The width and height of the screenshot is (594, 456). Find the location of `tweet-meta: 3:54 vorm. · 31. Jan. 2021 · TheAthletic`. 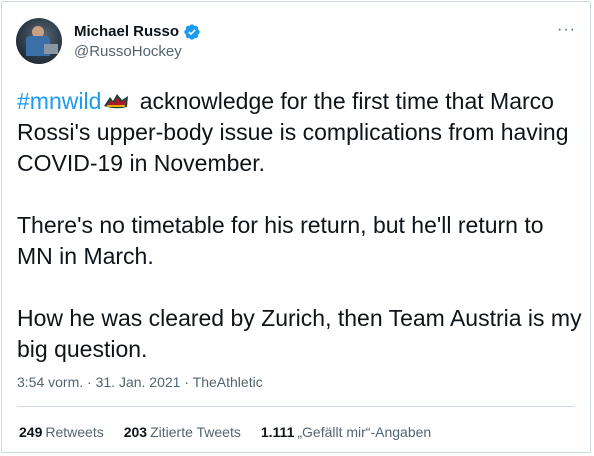

tweet-meta: 3:54 vorm. · 31. Jan. 2021 · TheAthletic is located at coordinates (140, 382).